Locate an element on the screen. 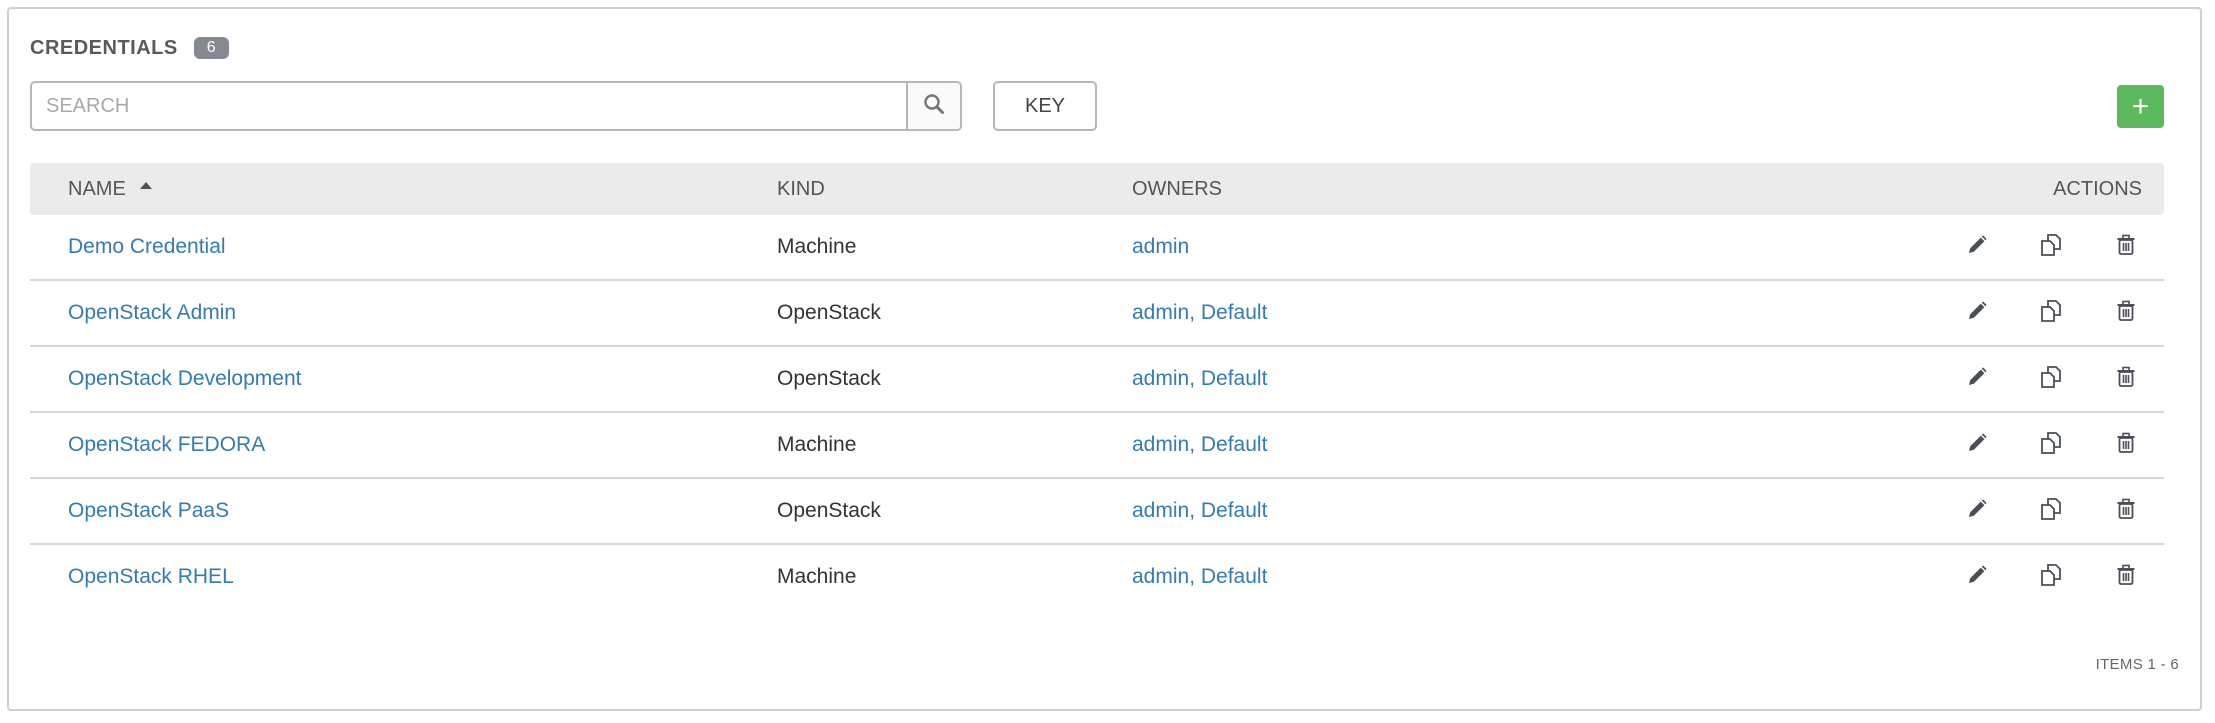 The image size is (2215, 723). credential-owners: admin is located at coordinates (1160, 247).